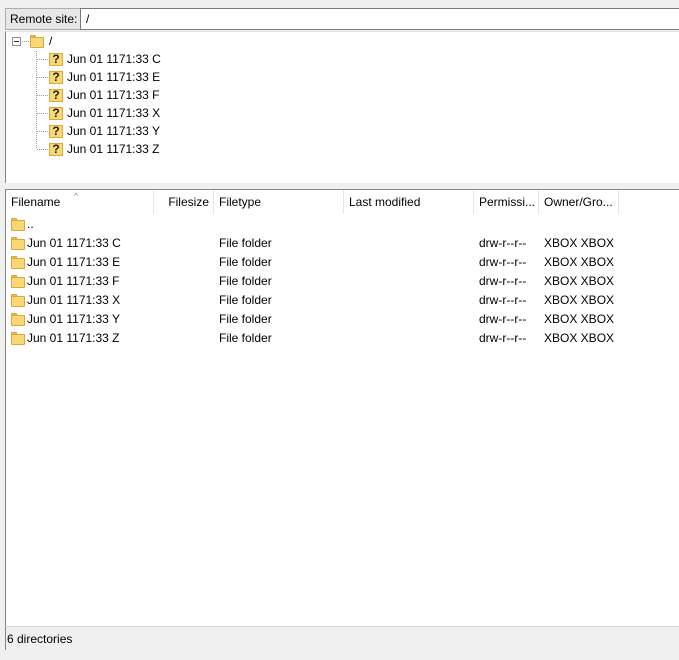  What do you see at coordinates (342, 95) in the screenshot?
I see `tree-item: ? Jun 01 1171:33 F` at bounding box center [342, 95].